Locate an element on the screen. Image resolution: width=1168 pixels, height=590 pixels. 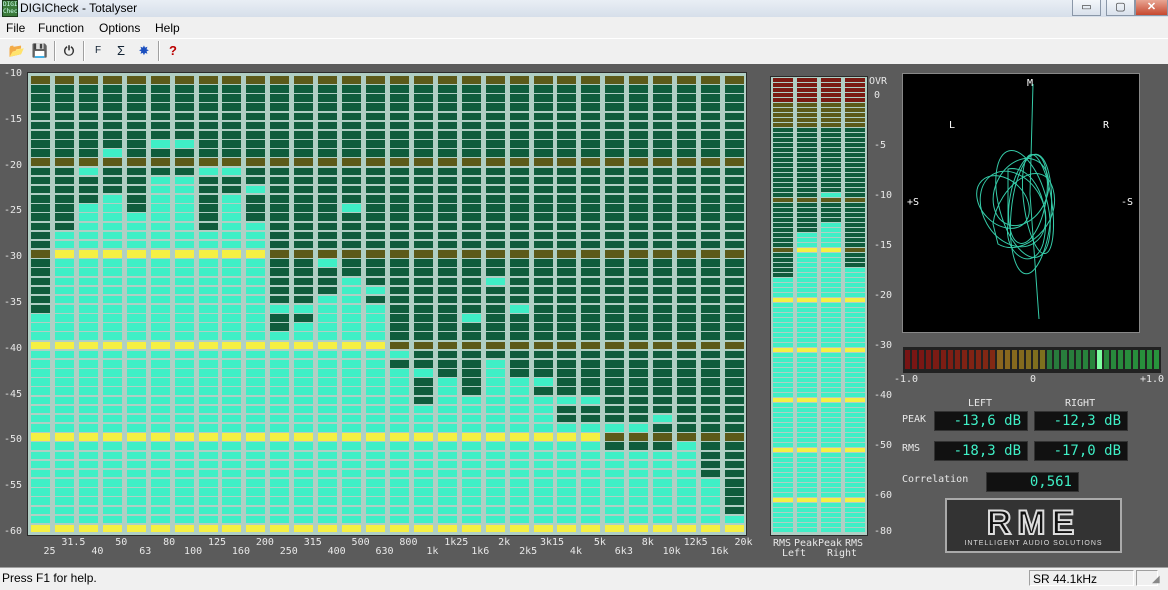
close-button: ✕ is located at coordinates (1151, 8).